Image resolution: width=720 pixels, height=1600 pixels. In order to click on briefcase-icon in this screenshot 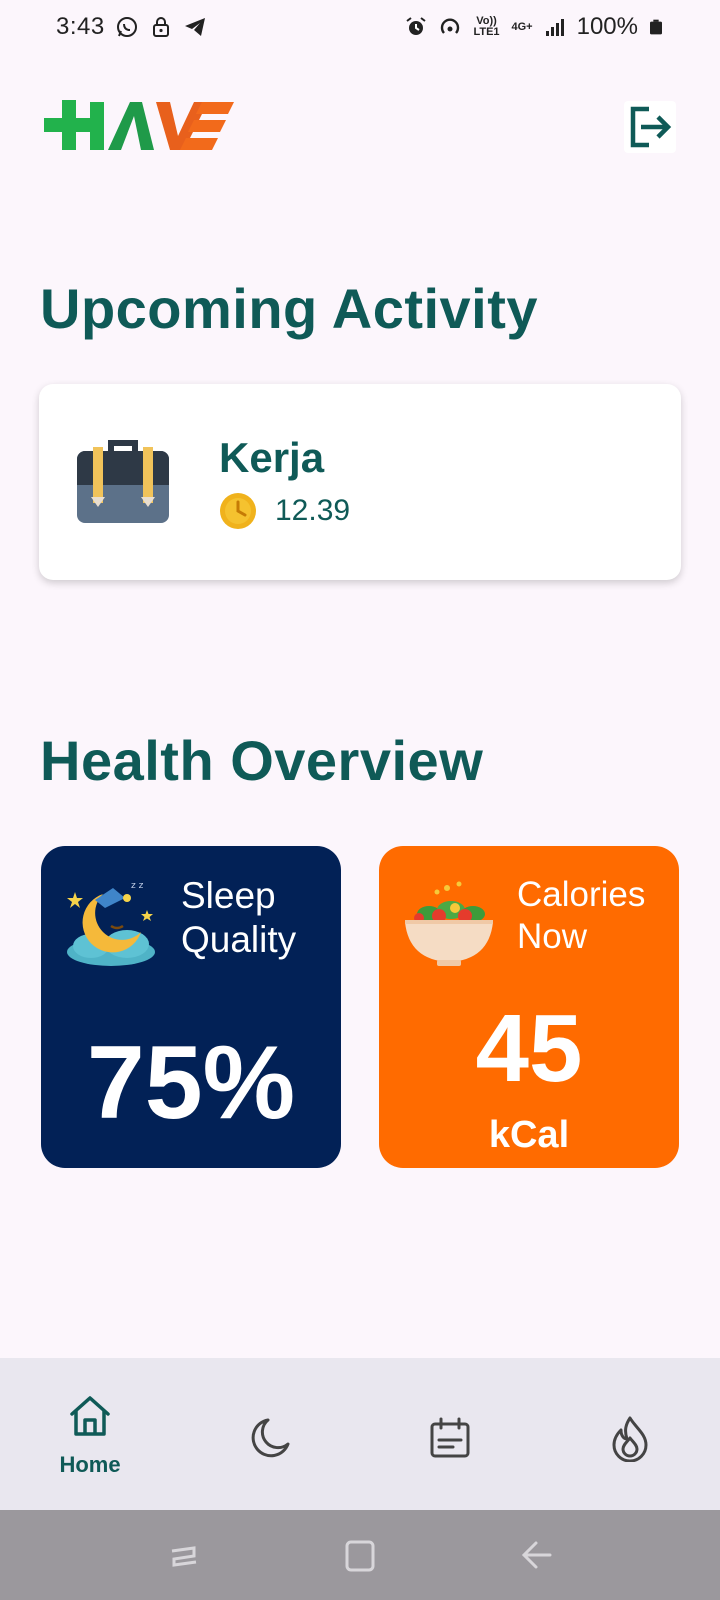, I will do `click(123, 481)`.